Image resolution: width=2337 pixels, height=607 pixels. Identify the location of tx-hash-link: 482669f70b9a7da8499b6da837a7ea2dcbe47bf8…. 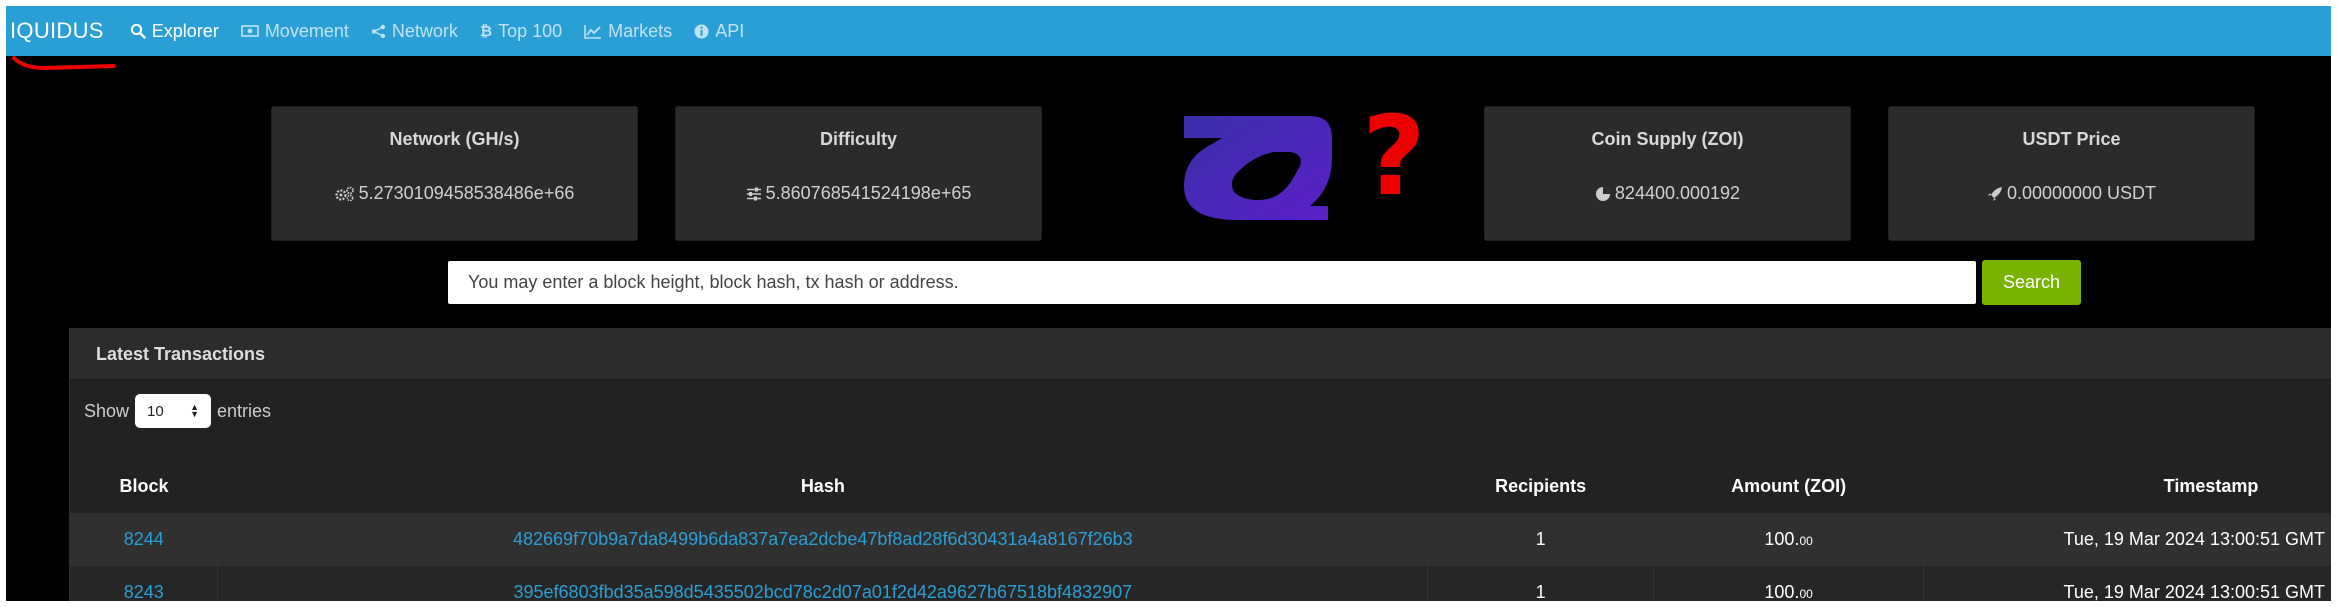
(823, 539).